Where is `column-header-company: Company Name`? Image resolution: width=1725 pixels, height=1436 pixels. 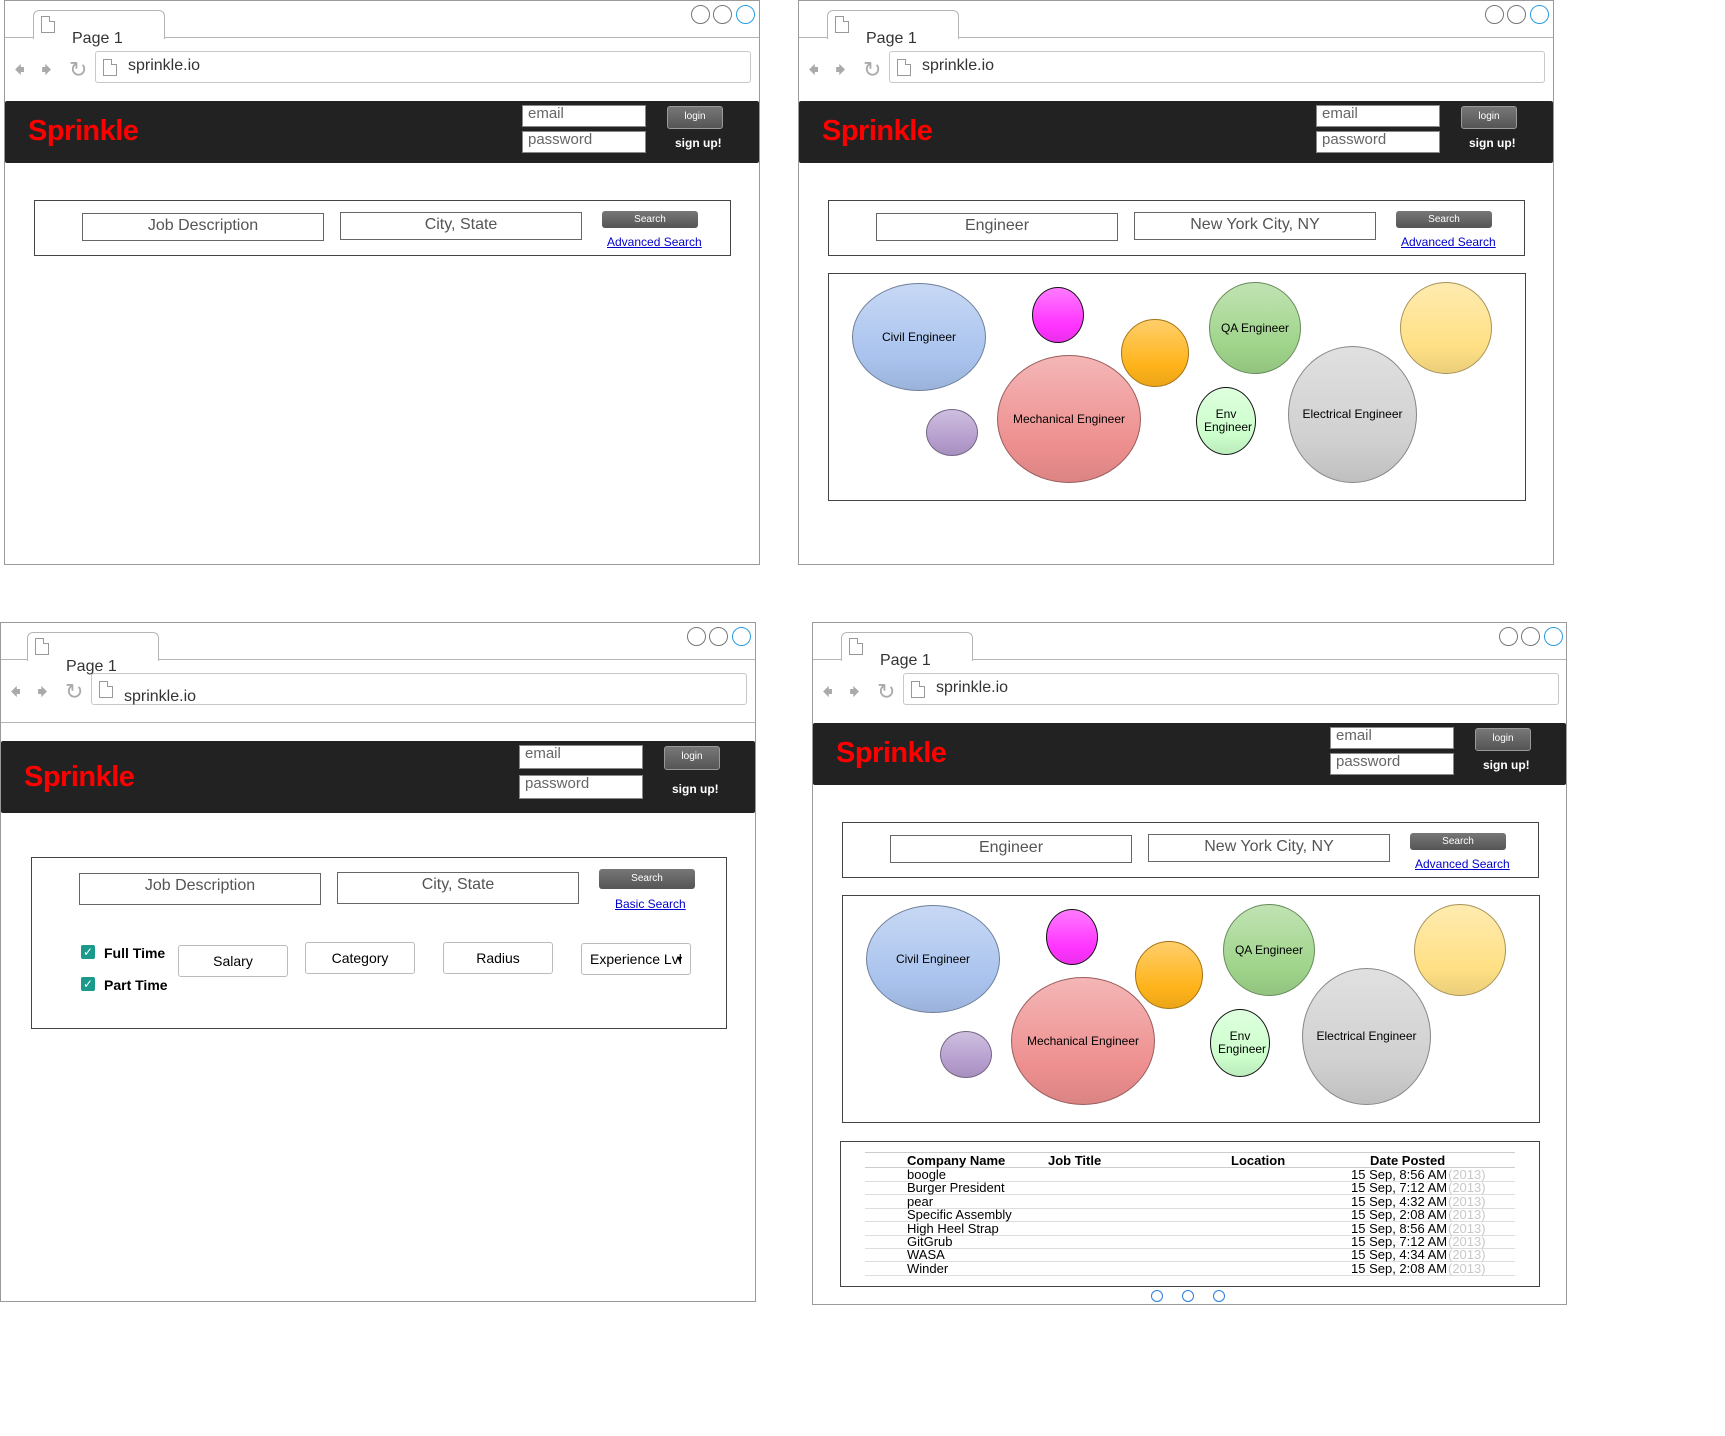 column-header-company: Company Name is located at coordinates (956, 1160).